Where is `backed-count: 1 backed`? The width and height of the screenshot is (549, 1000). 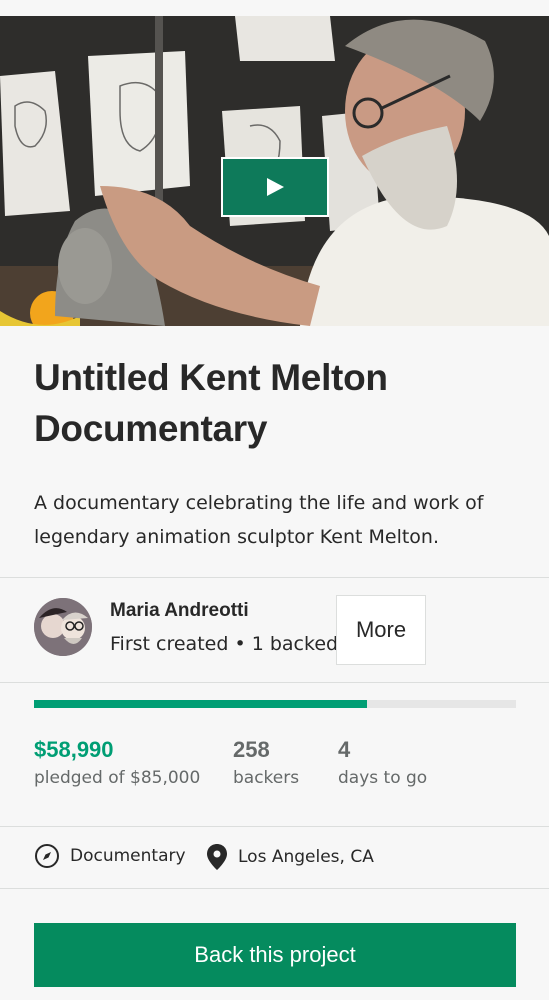 backed-count: 1 backed is located at coordinates (295, 644).